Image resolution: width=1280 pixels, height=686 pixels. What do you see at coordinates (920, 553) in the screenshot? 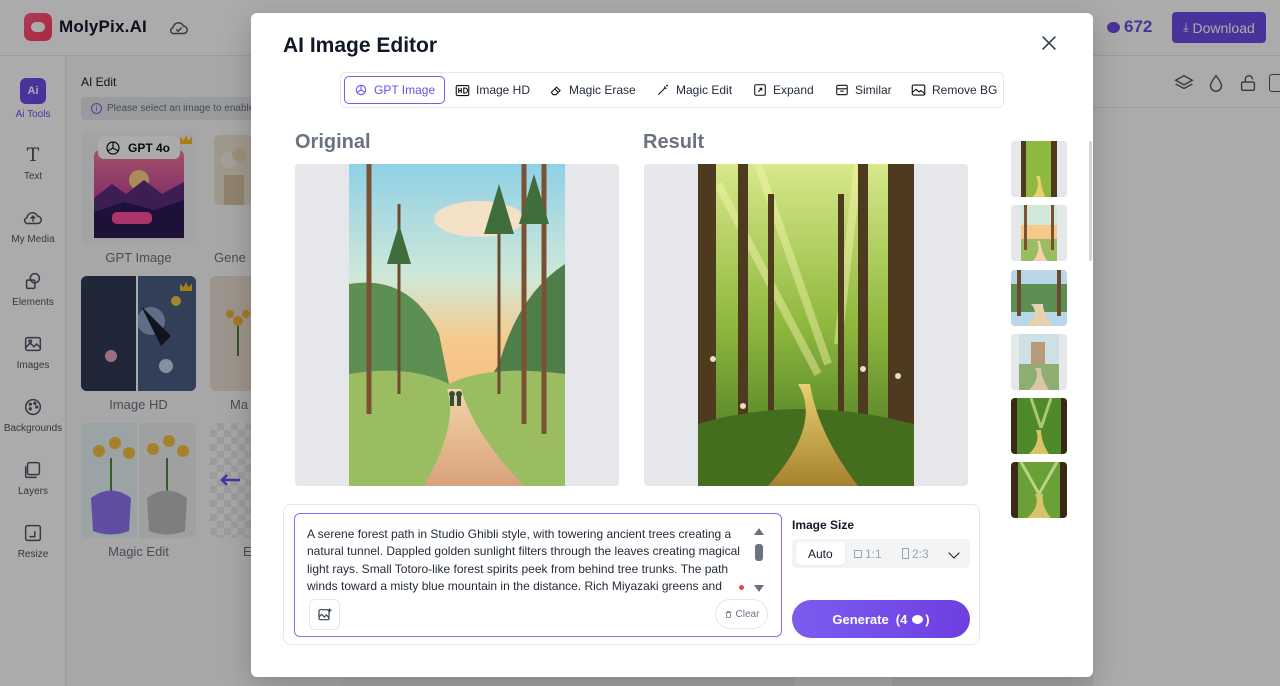
I see `size-option-label: 2:3` at bounding box center [920, 553].